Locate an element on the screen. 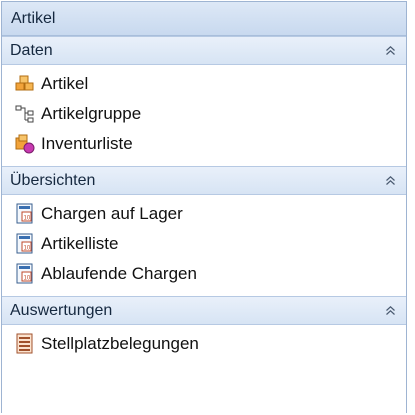  hierarchy-icon is located at coordinates (25, 114).